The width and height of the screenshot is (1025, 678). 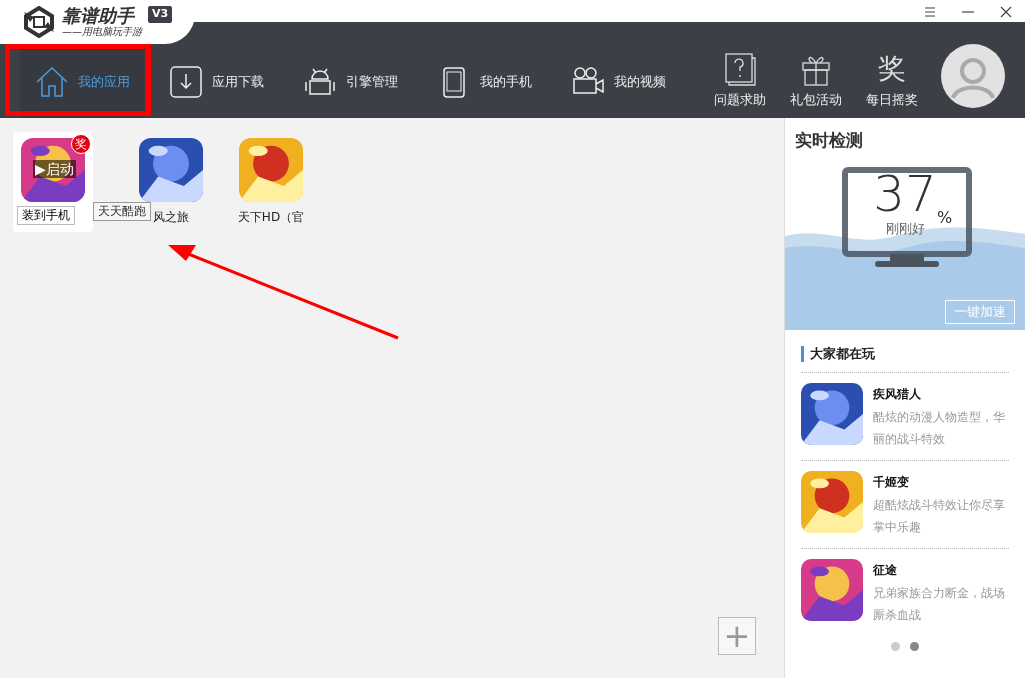 What do you see at coordinates (618, 82) in the screenshot?
I see `nav-tab: 我的视频` at bounding box center [618, 82].